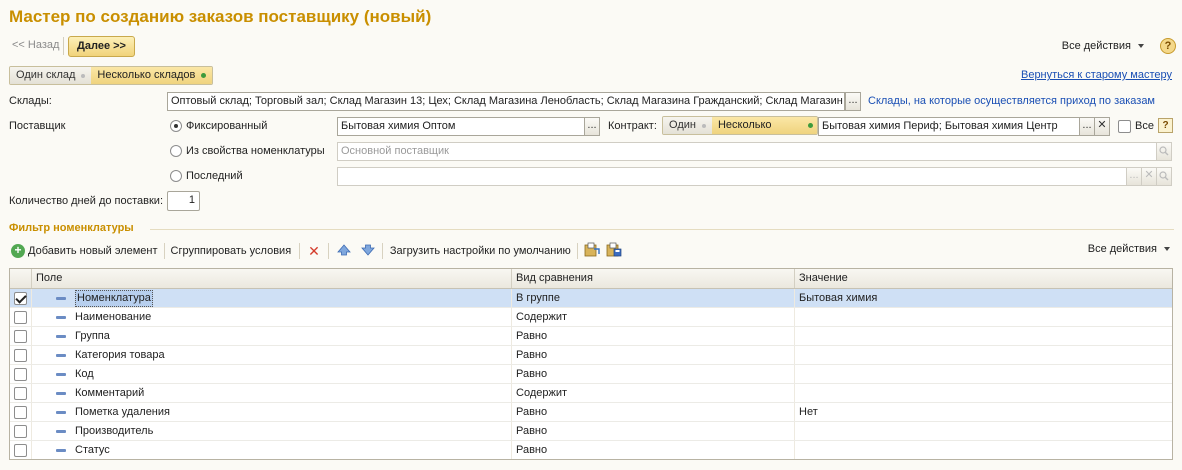  I want to click on supplier-fixed-field: Бытовая химия Оптом, so click(461, 126).